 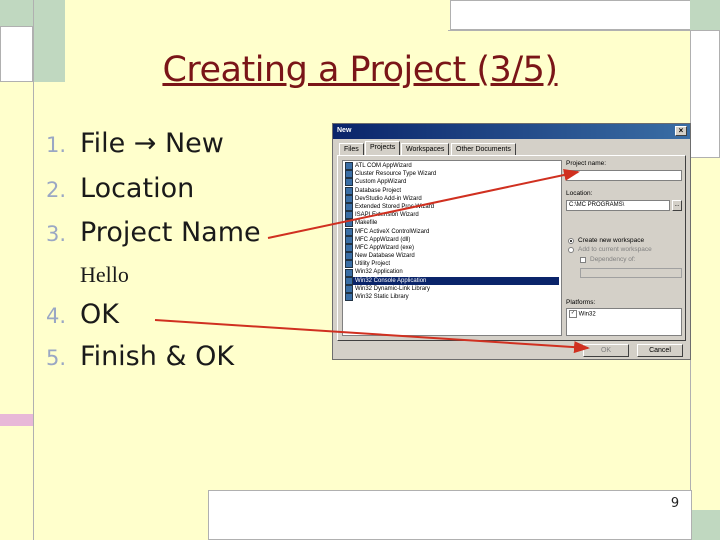 I want to click on page-number: 9, so click(x=675, y=503).